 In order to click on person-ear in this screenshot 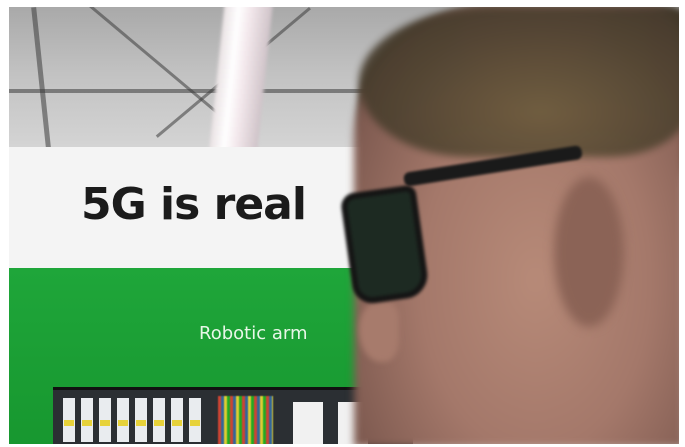, I will do `click(589, 252)`.